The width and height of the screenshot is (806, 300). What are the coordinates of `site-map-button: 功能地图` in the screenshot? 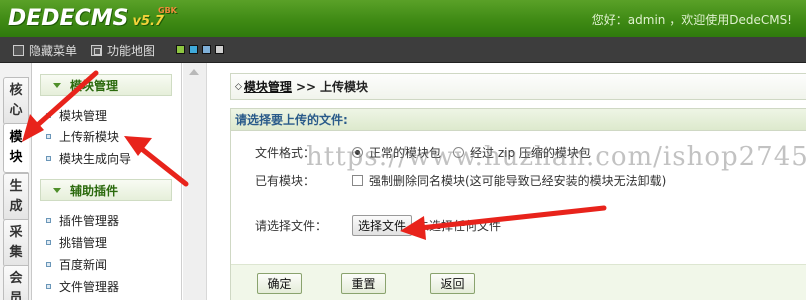 It's located at (123, 50).